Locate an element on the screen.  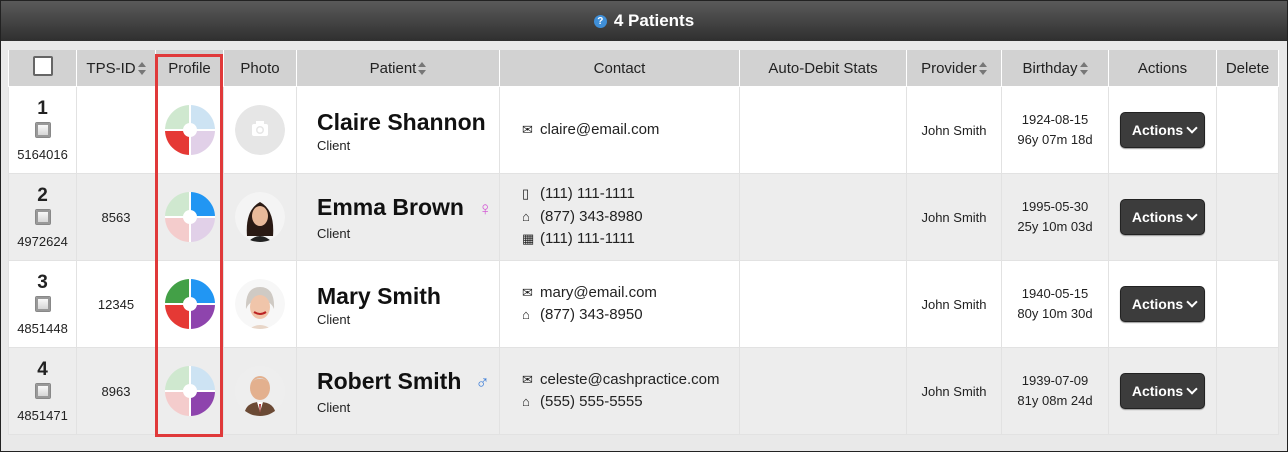
patient-id: 4972624 is located at coordinates (42, 241).